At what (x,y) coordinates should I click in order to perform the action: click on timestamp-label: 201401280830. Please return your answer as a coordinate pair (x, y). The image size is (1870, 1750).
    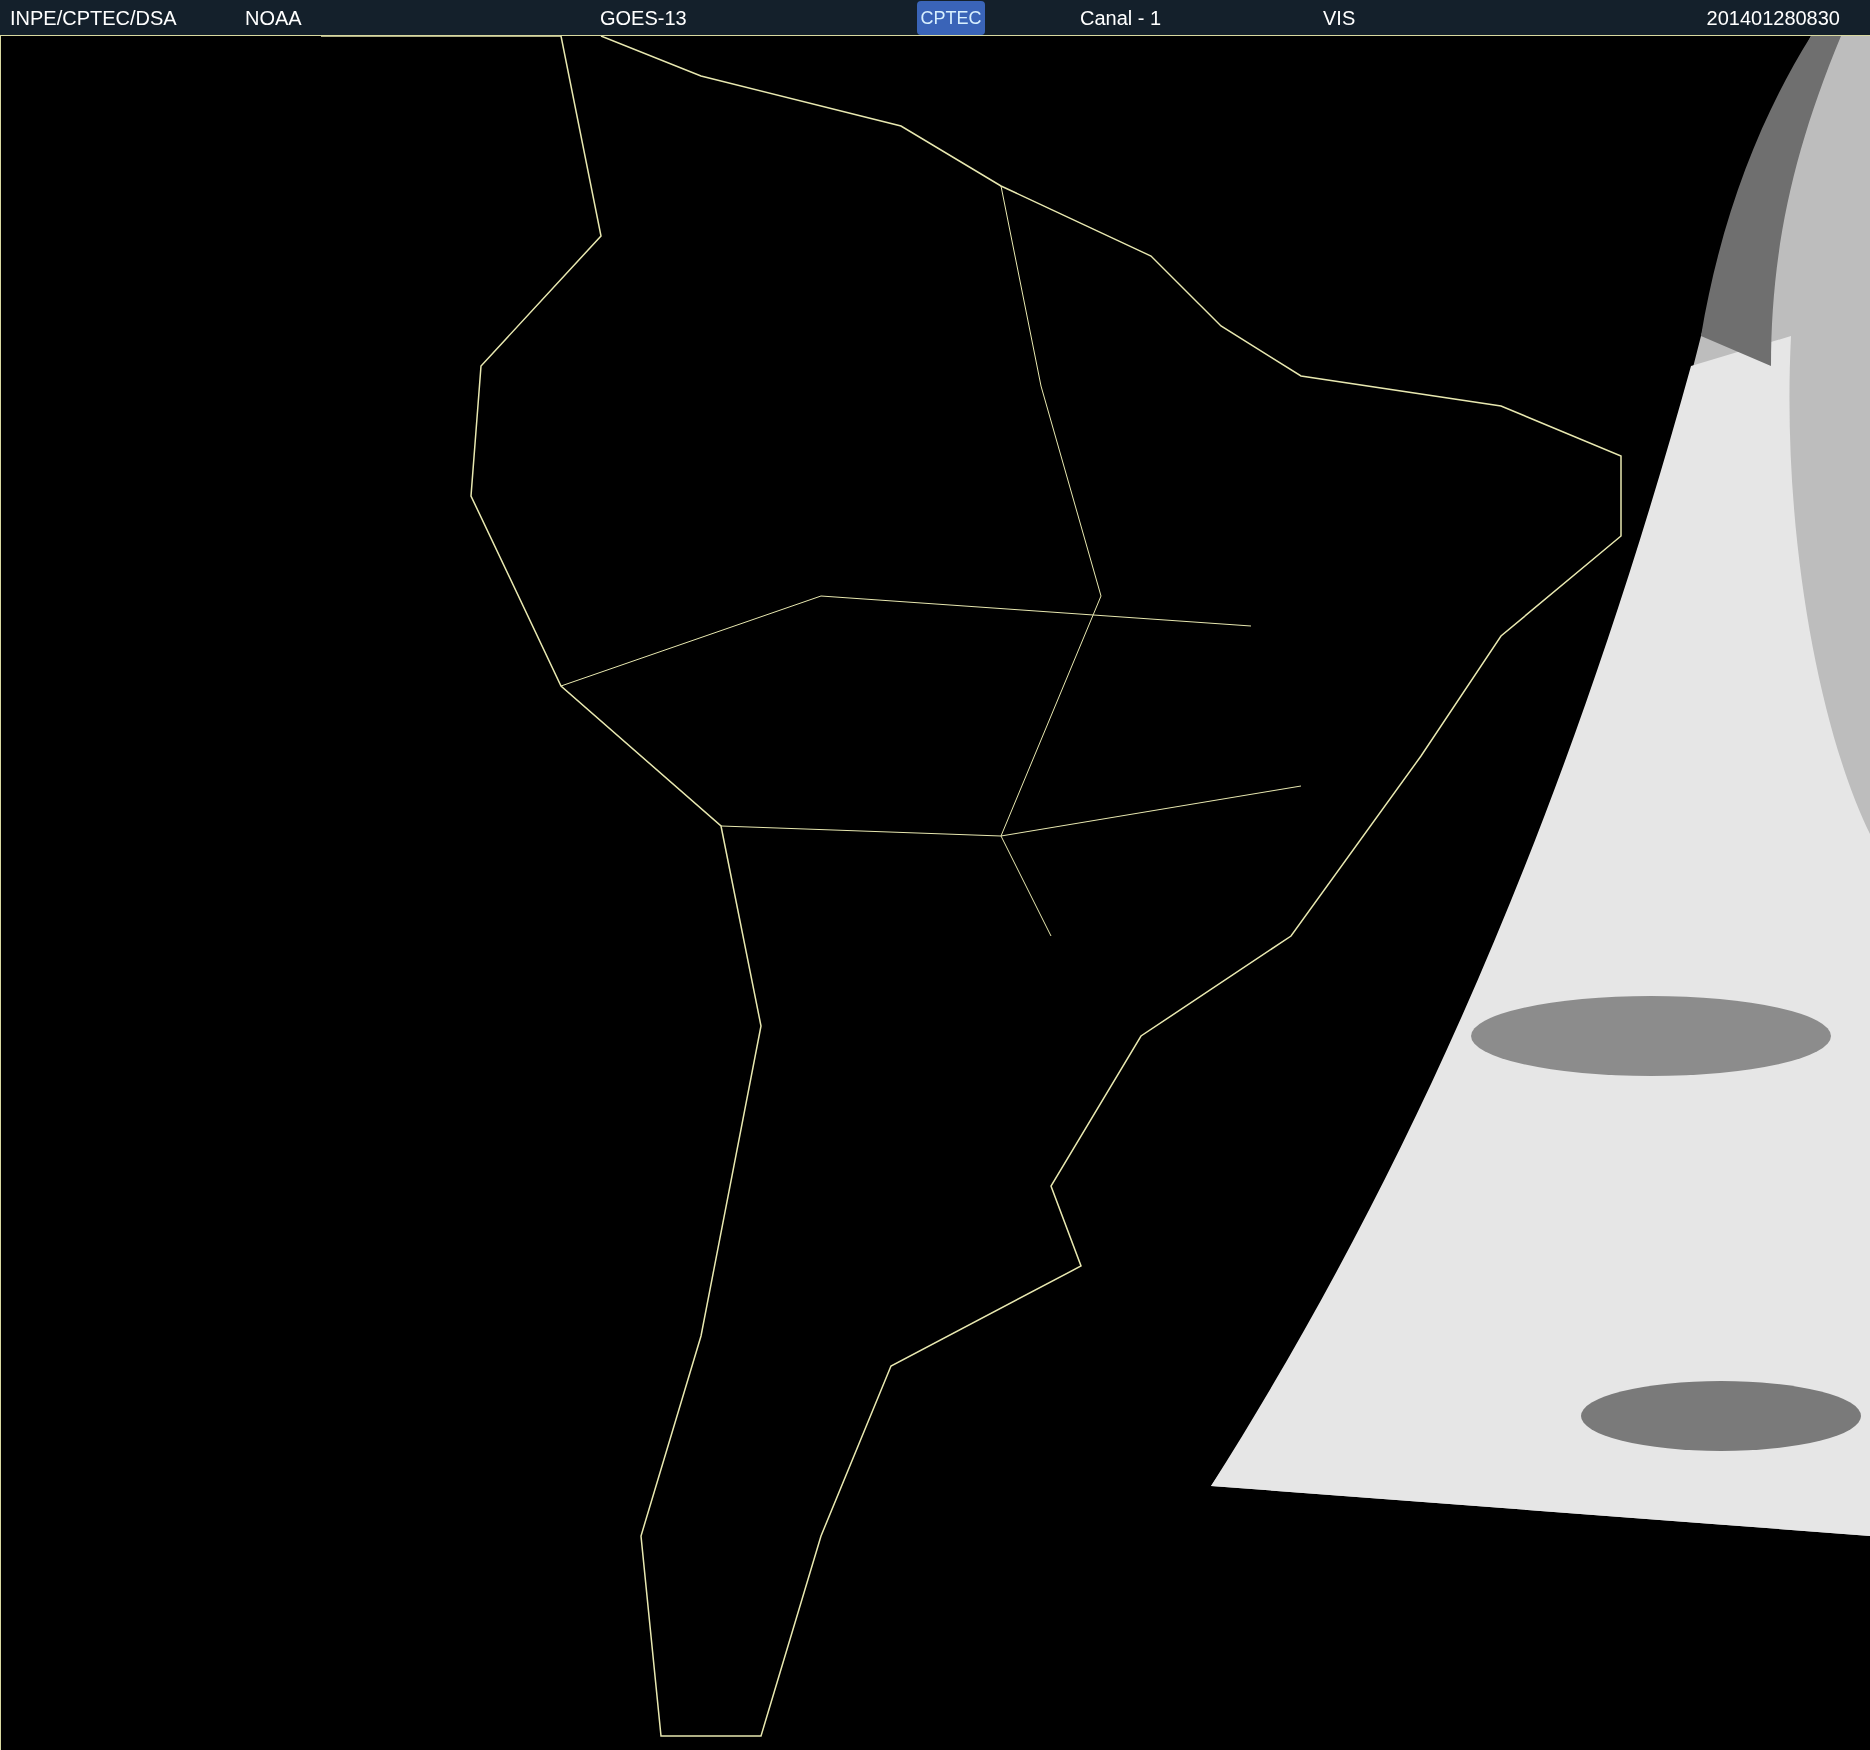
    Looking at the image, I should click on (1773, 17).